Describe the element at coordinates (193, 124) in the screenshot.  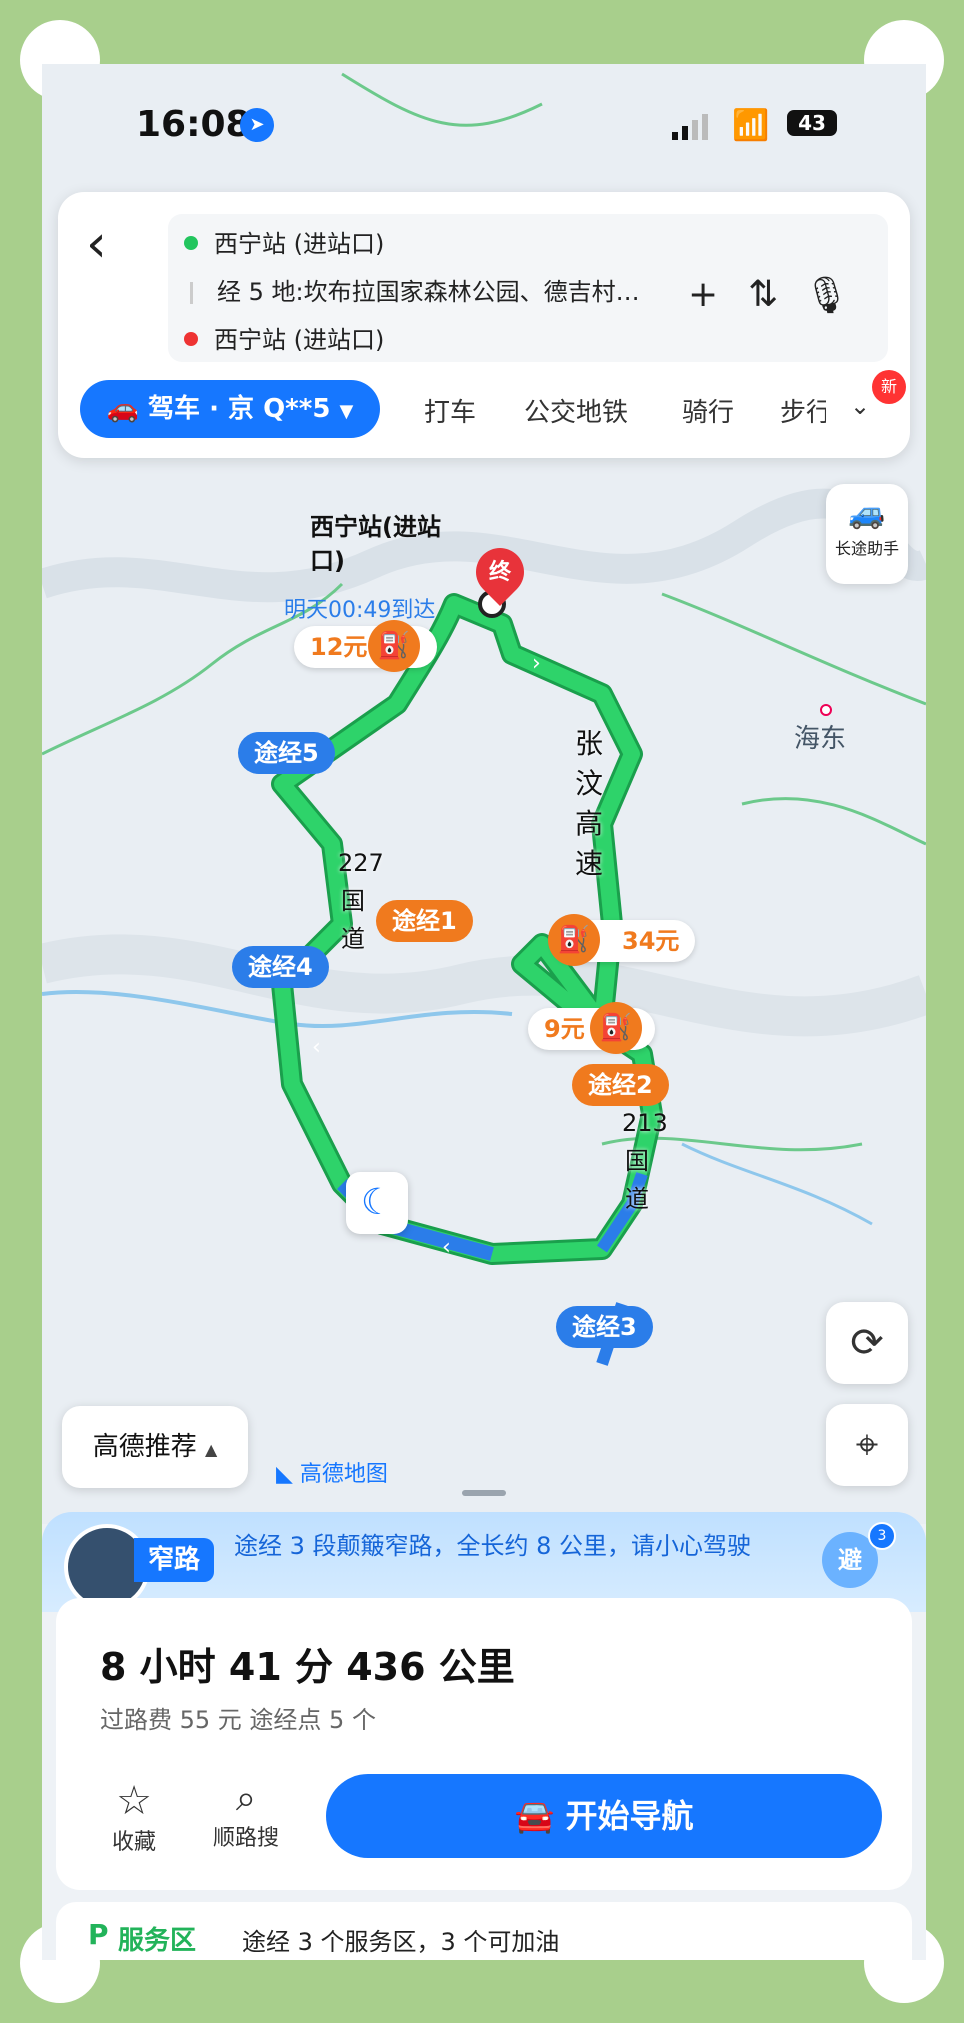
I see `status-time: 16:08` at that location.